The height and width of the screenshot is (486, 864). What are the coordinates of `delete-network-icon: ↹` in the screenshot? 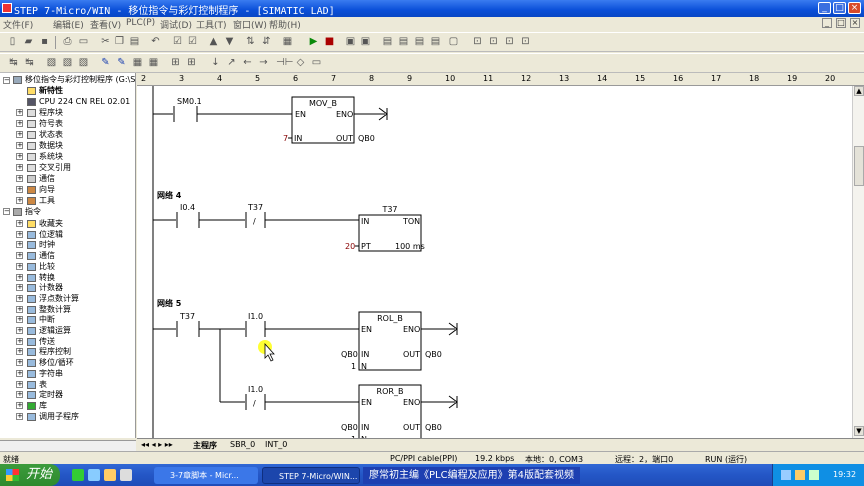 It's located at (29, 63).